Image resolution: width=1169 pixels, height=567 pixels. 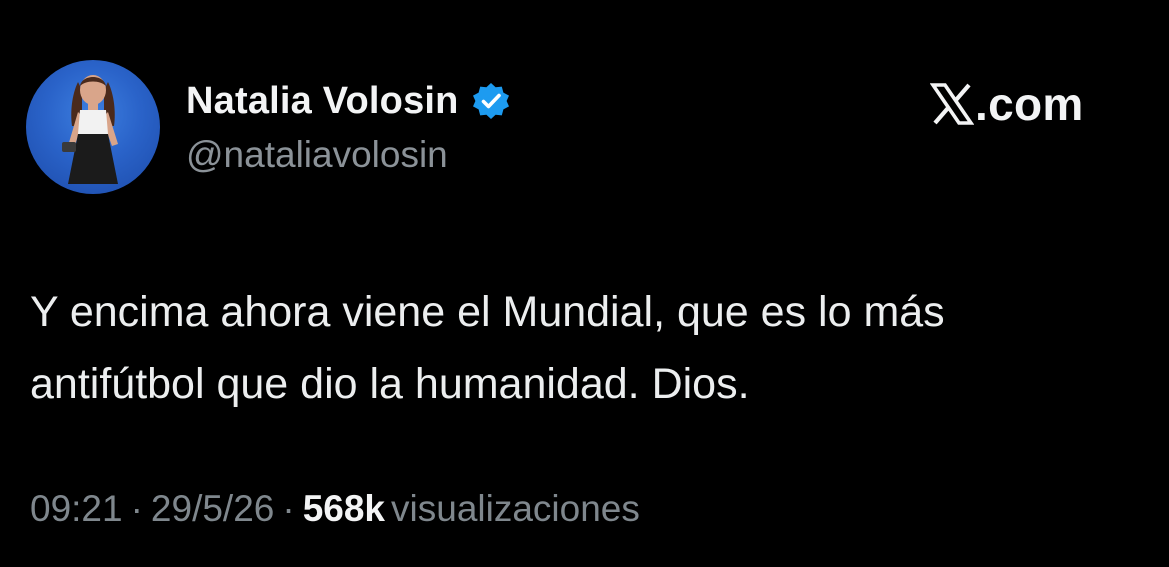 What do you see at coordinates (322, 101) in the screenshot?
I see `author-display-name: Natalia Volosin` at bounding box center [322, 101].